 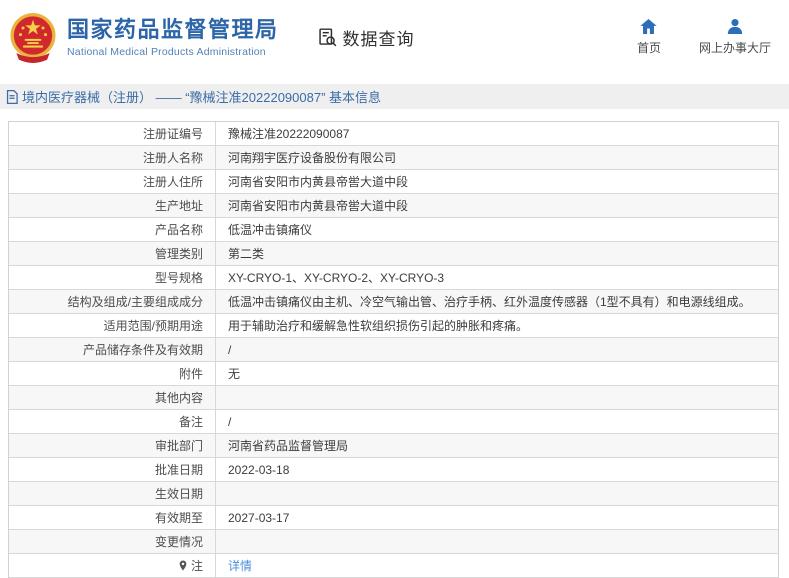 What do you see at coordinates (112, 181) in the screenshot?
I see `row-label: 注册人住所` at bounding box center [112, 181].